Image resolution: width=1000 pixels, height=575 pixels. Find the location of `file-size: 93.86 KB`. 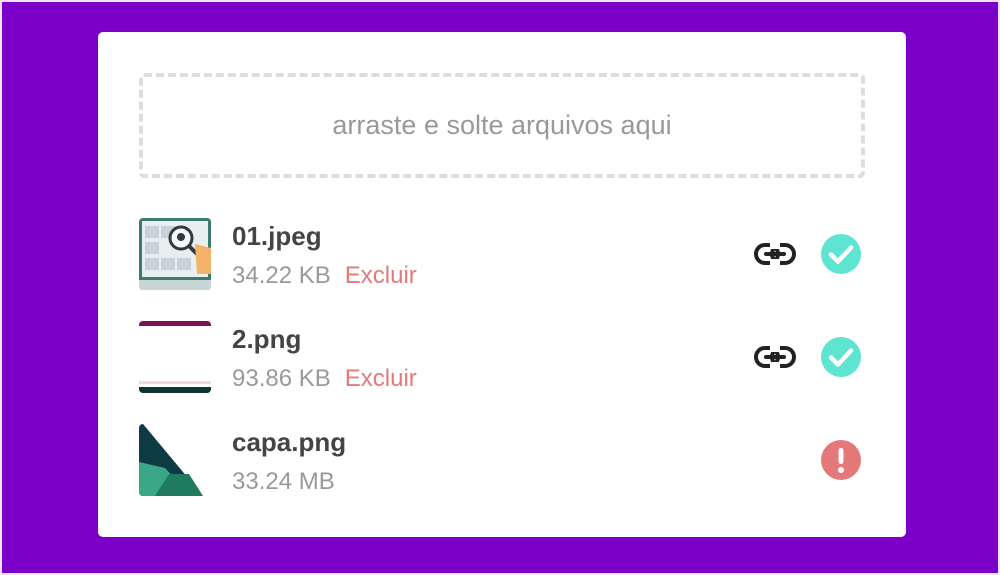

file-size: 93.86 KB is located at coordinates (281, 378).